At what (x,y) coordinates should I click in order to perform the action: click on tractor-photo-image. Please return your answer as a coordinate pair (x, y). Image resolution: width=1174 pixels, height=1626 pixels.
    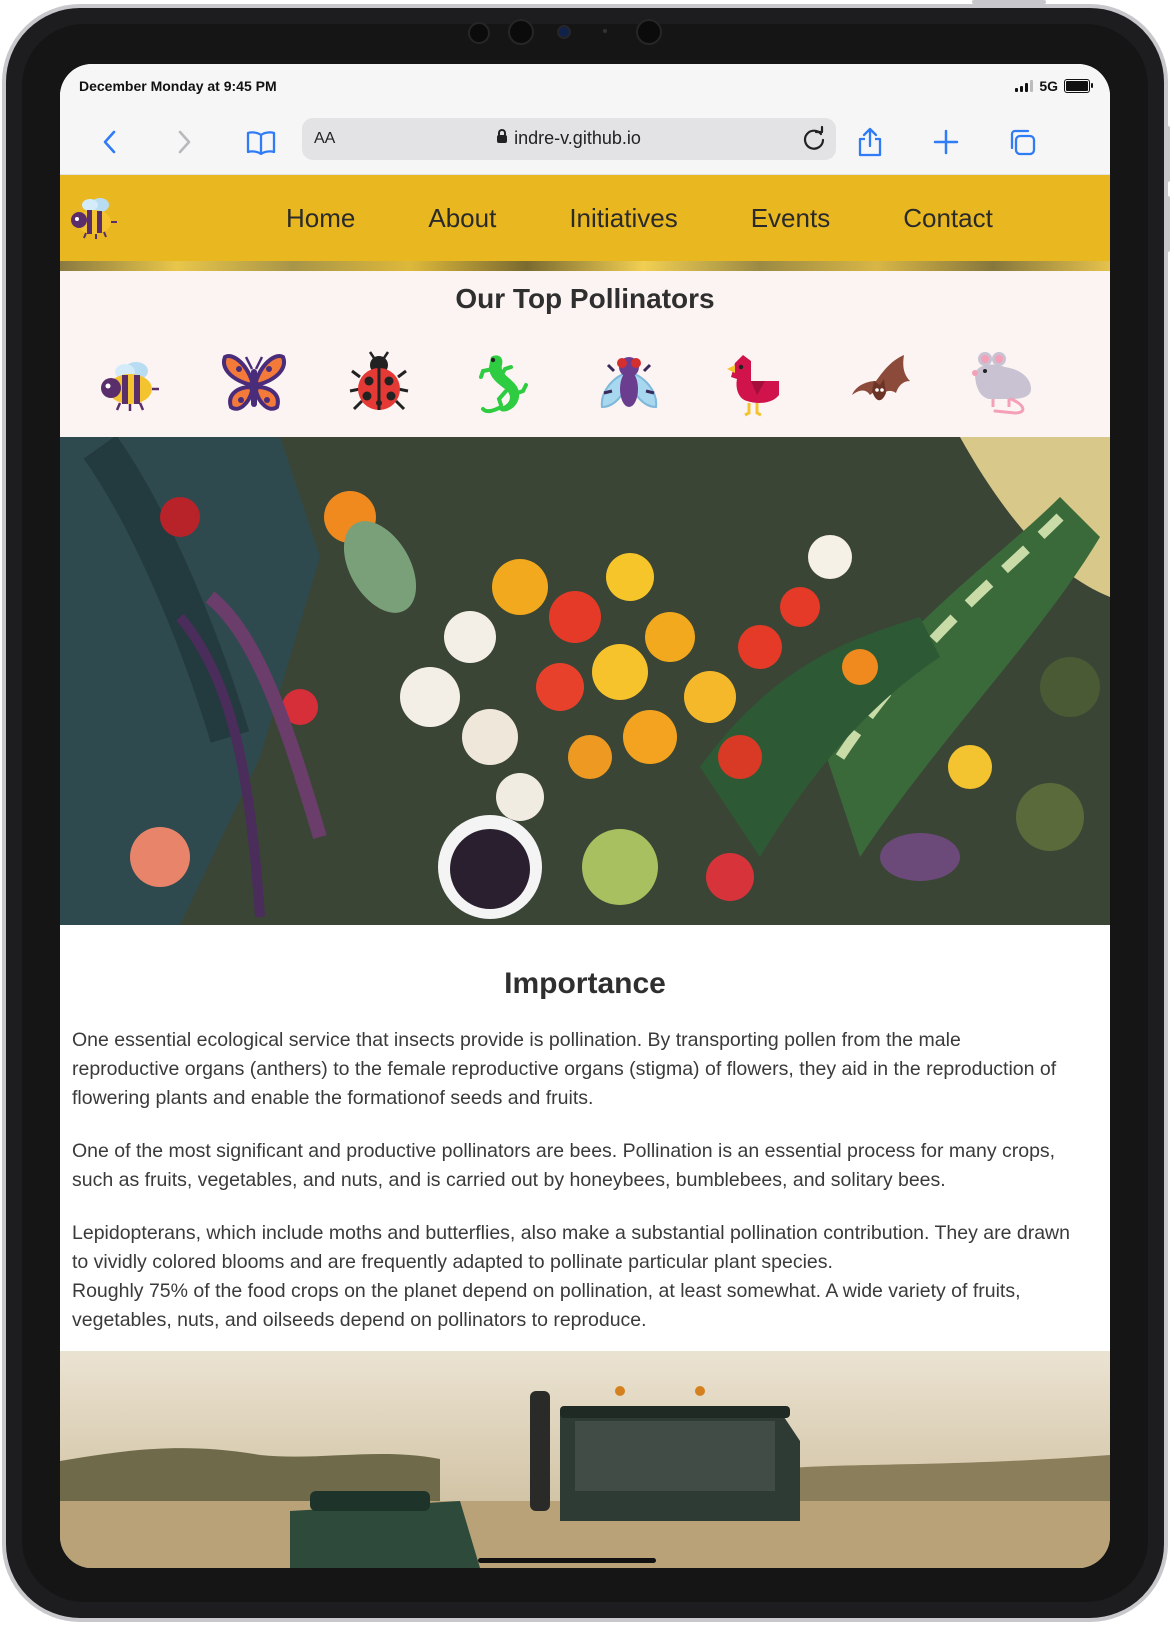
    Looking at the image, I should click on (585, 1459).